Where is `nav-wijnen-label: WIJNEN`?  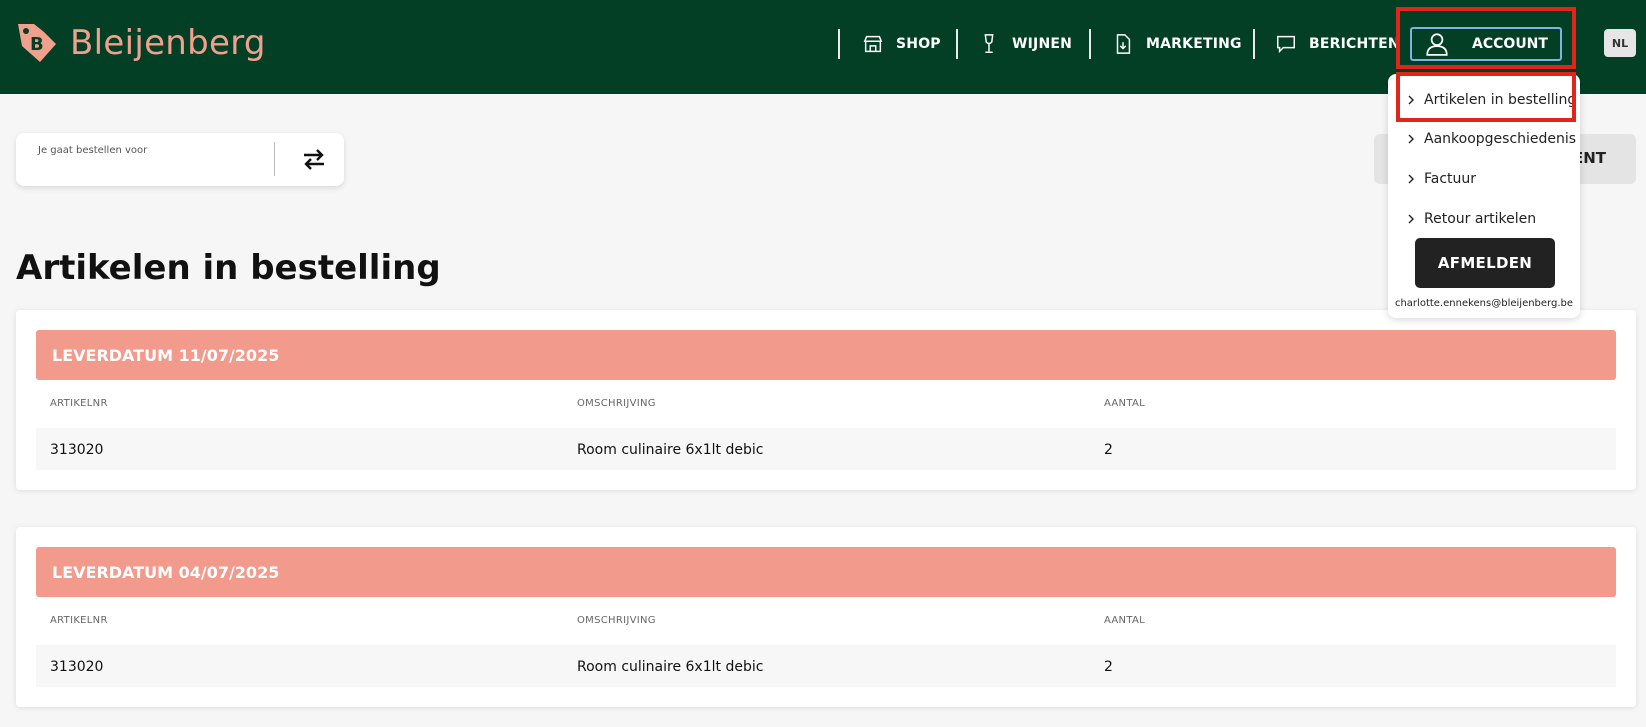
nav-wijnen-label: WIJNEN is located at coordinates (1042, 44).